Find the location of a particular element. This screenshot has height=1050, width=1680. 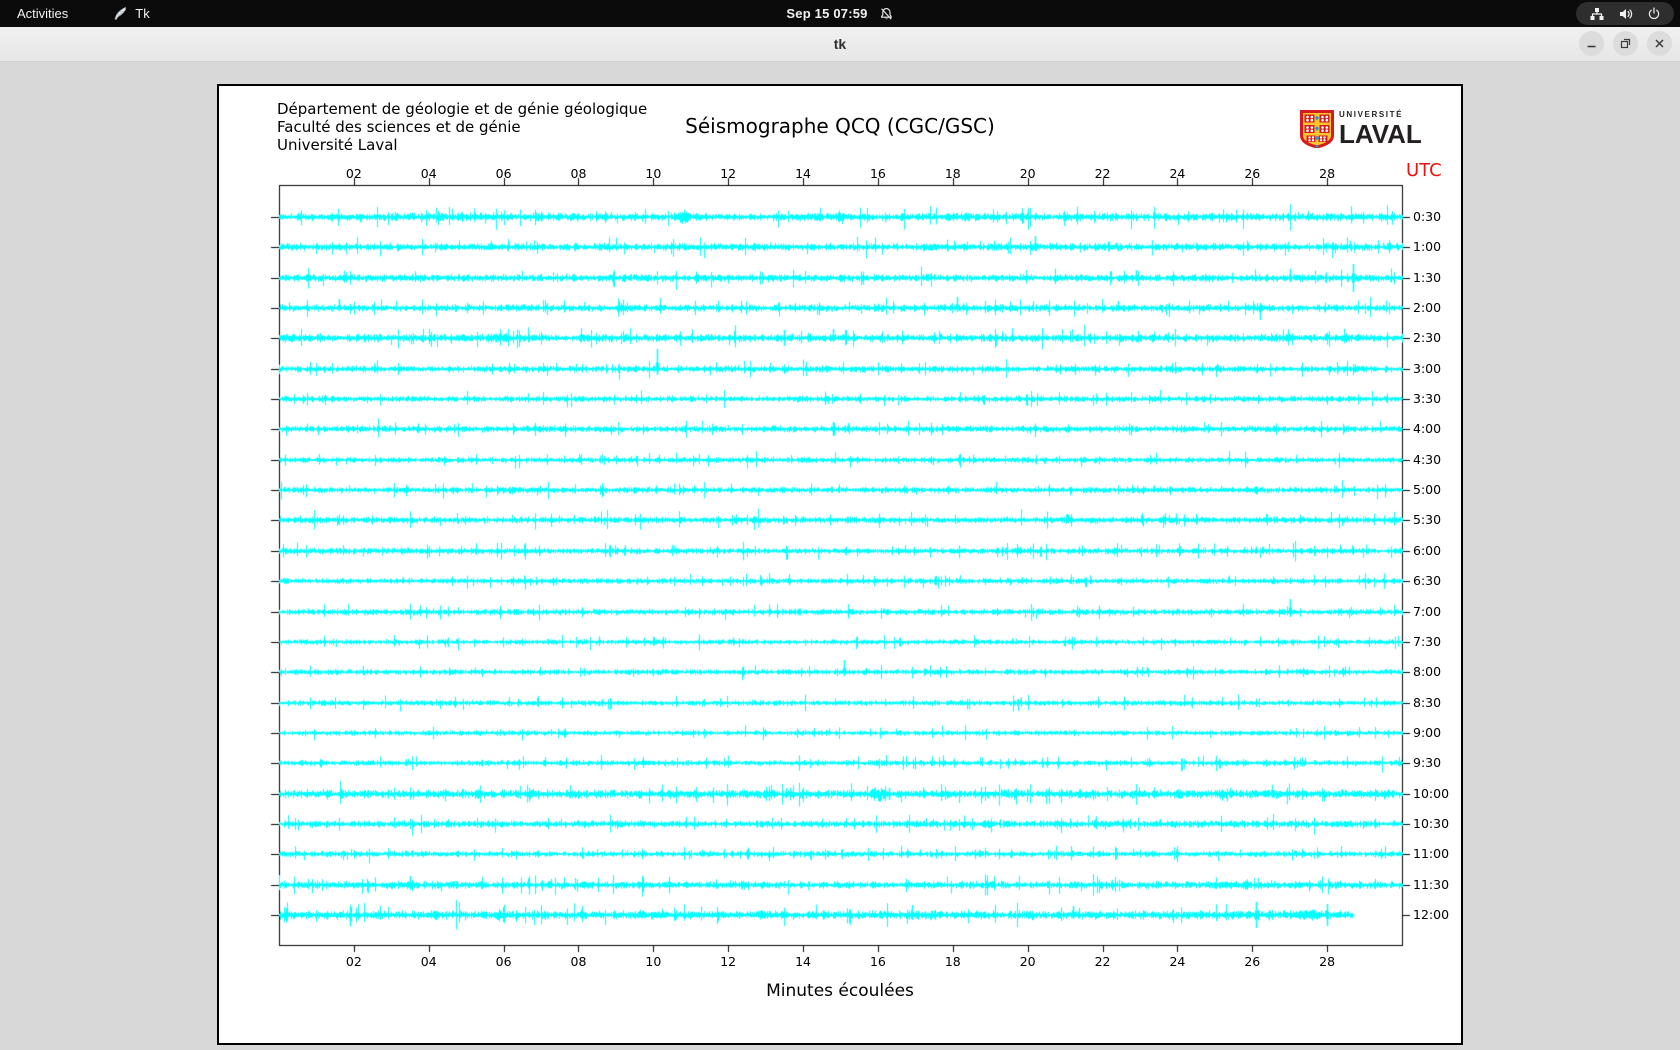

utc-time-label: 2:00 is located at coordinates (1427, 308).